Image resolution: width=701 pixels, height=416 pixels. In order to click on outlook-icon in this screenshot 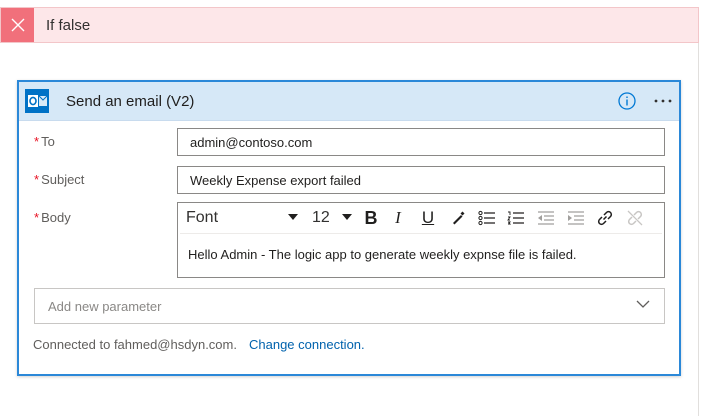, I will do `click(37, 101)`.